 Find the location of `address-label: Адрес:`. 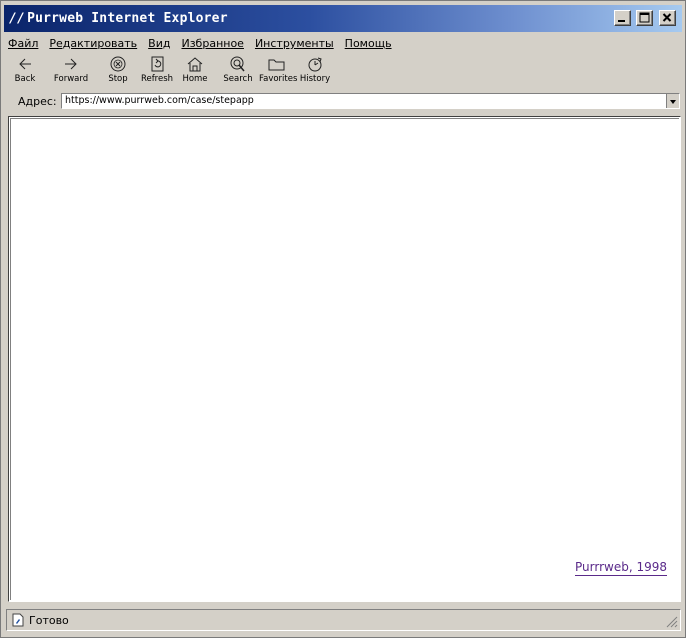

address-label: Адрес: is located at coordinates (37, 101).